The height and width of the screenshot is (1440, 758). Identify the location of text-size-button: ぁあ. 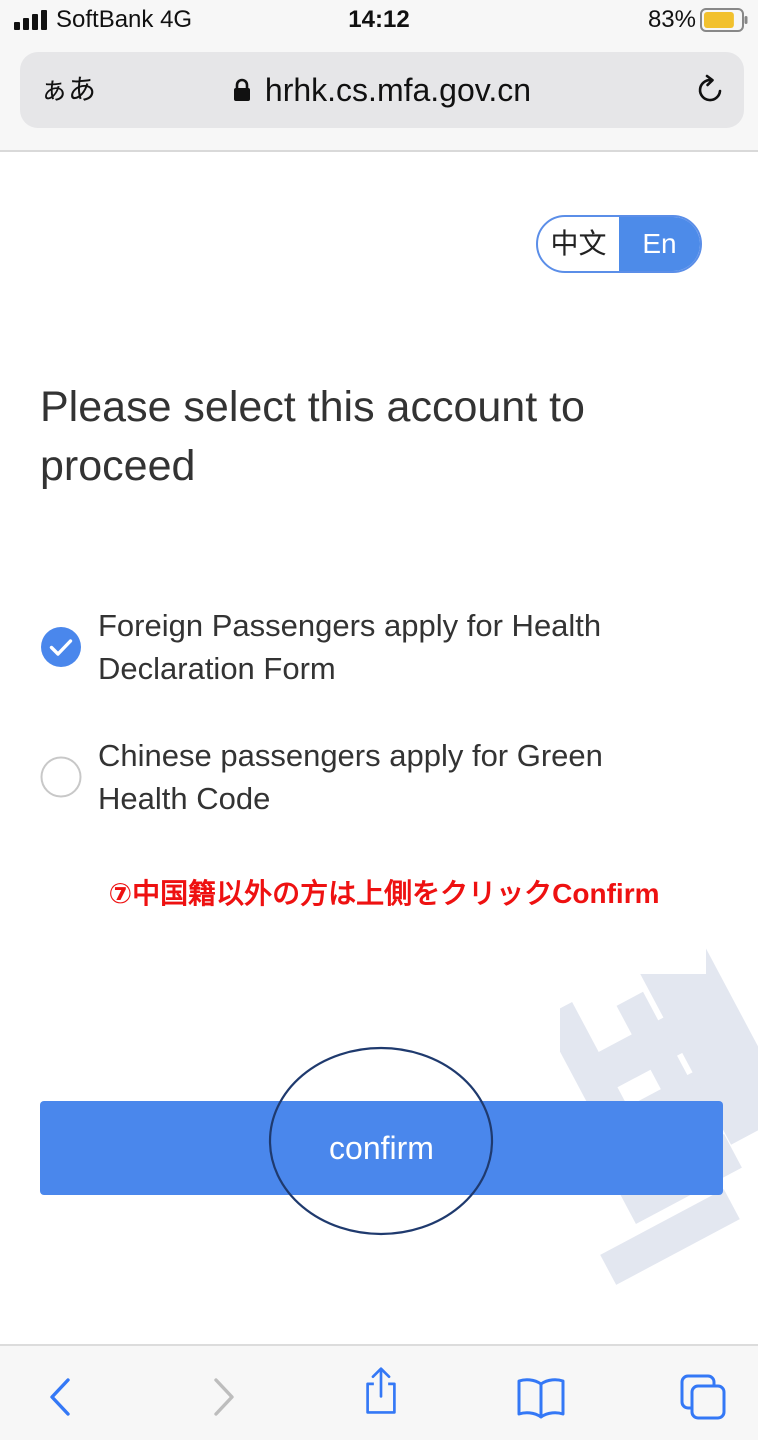
(68, 90).